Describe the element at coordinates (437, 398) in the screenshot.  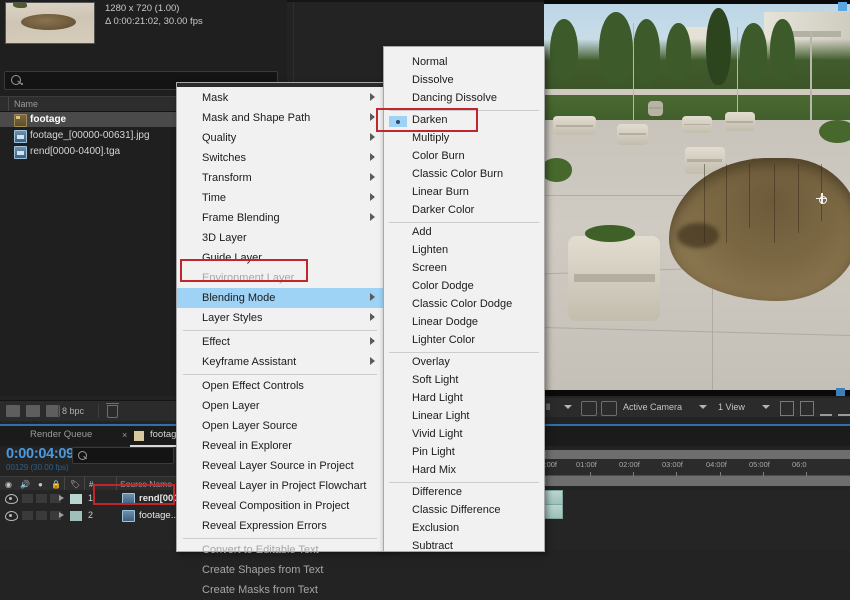
I see `submenu-item-label: Hard Light` at that location.